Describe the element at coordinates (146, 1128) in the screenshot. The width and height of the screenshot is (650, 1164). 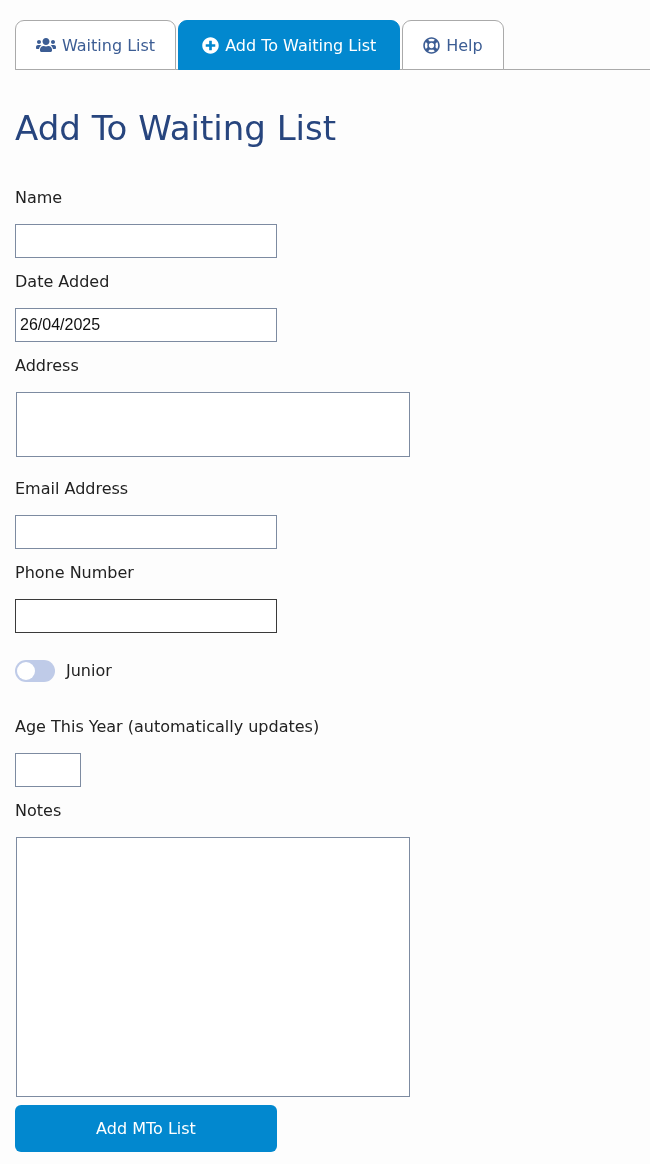
I see `submit-button: Add MTo List` at that location.